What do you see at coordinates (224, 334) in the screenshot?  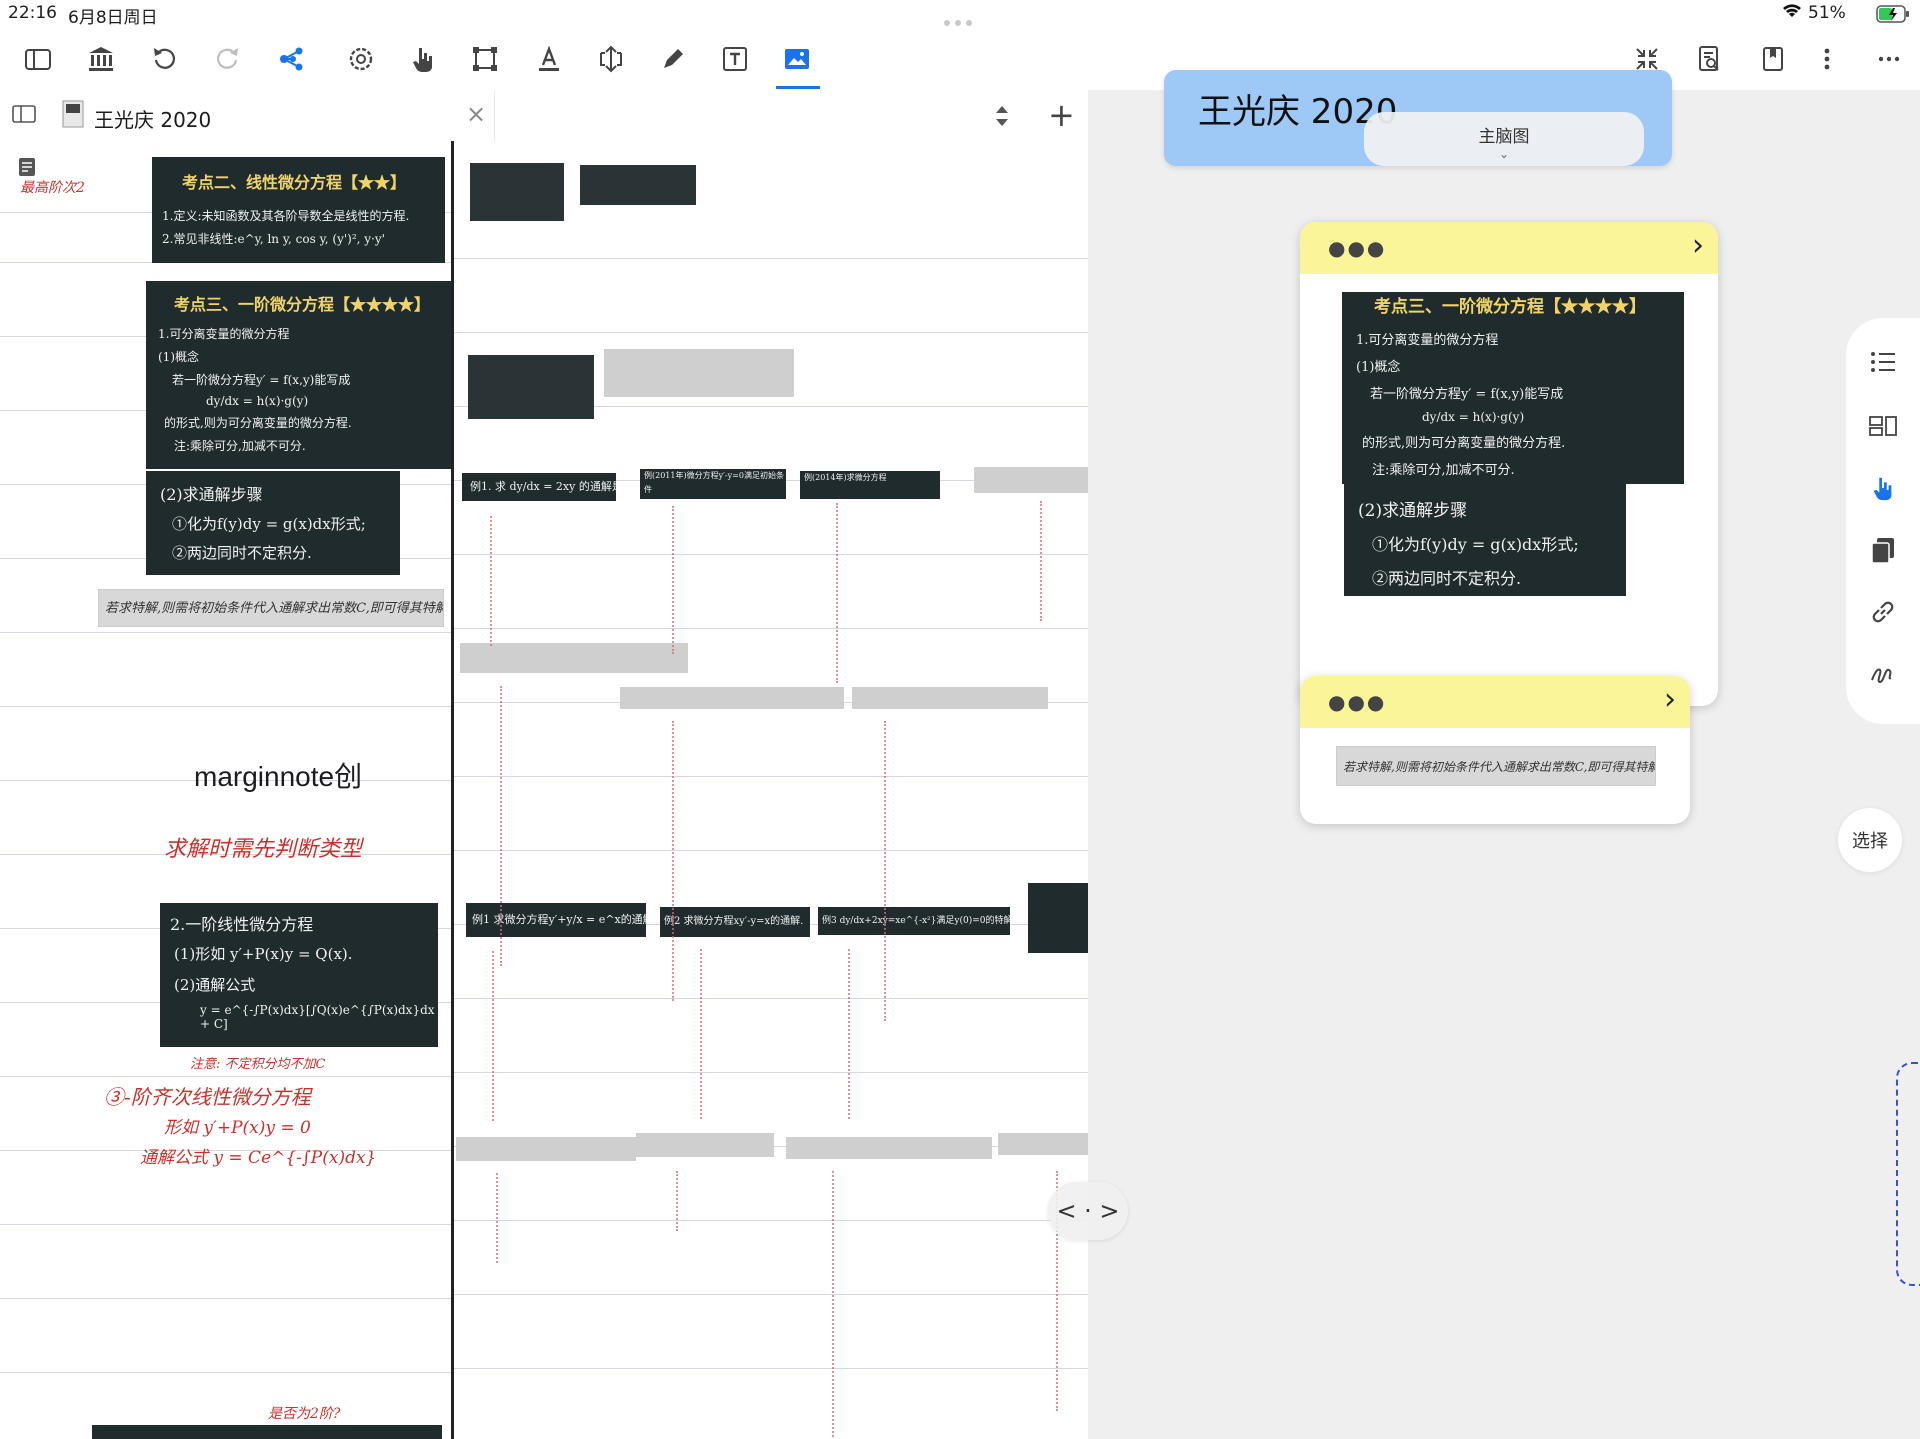 I see `excerpt-line: 1.可分离变量的微分方程` at bounding box center [224, 334].